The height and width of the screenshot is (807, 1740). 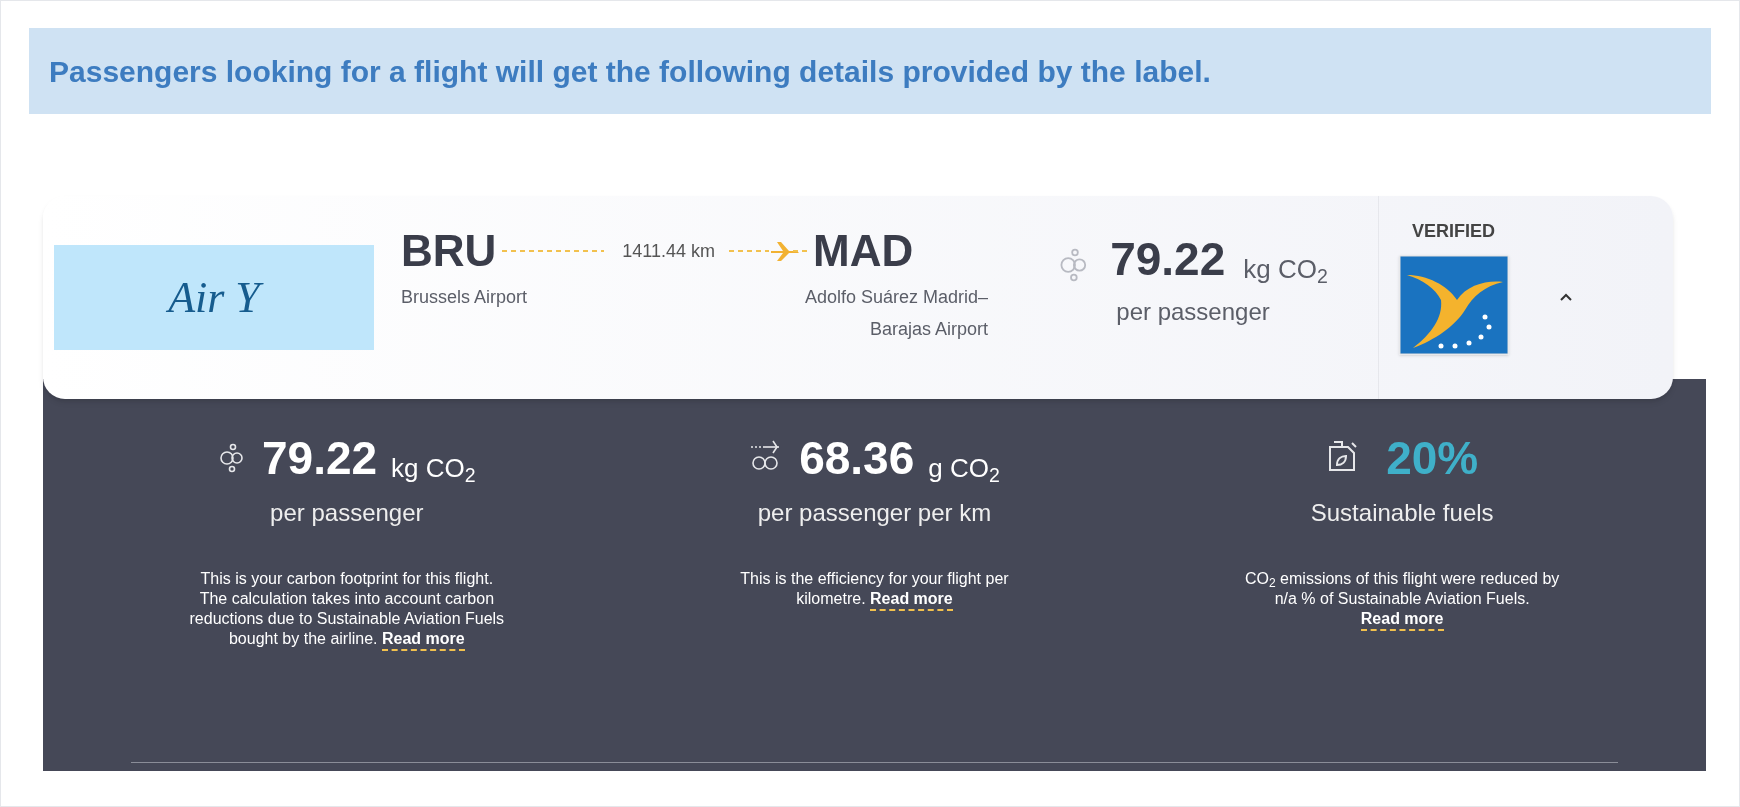 What do you see at coordinates (1193, 312) in the screenshot?
I see `emission-caption: per passenger` at bounding box center [1193, 312].